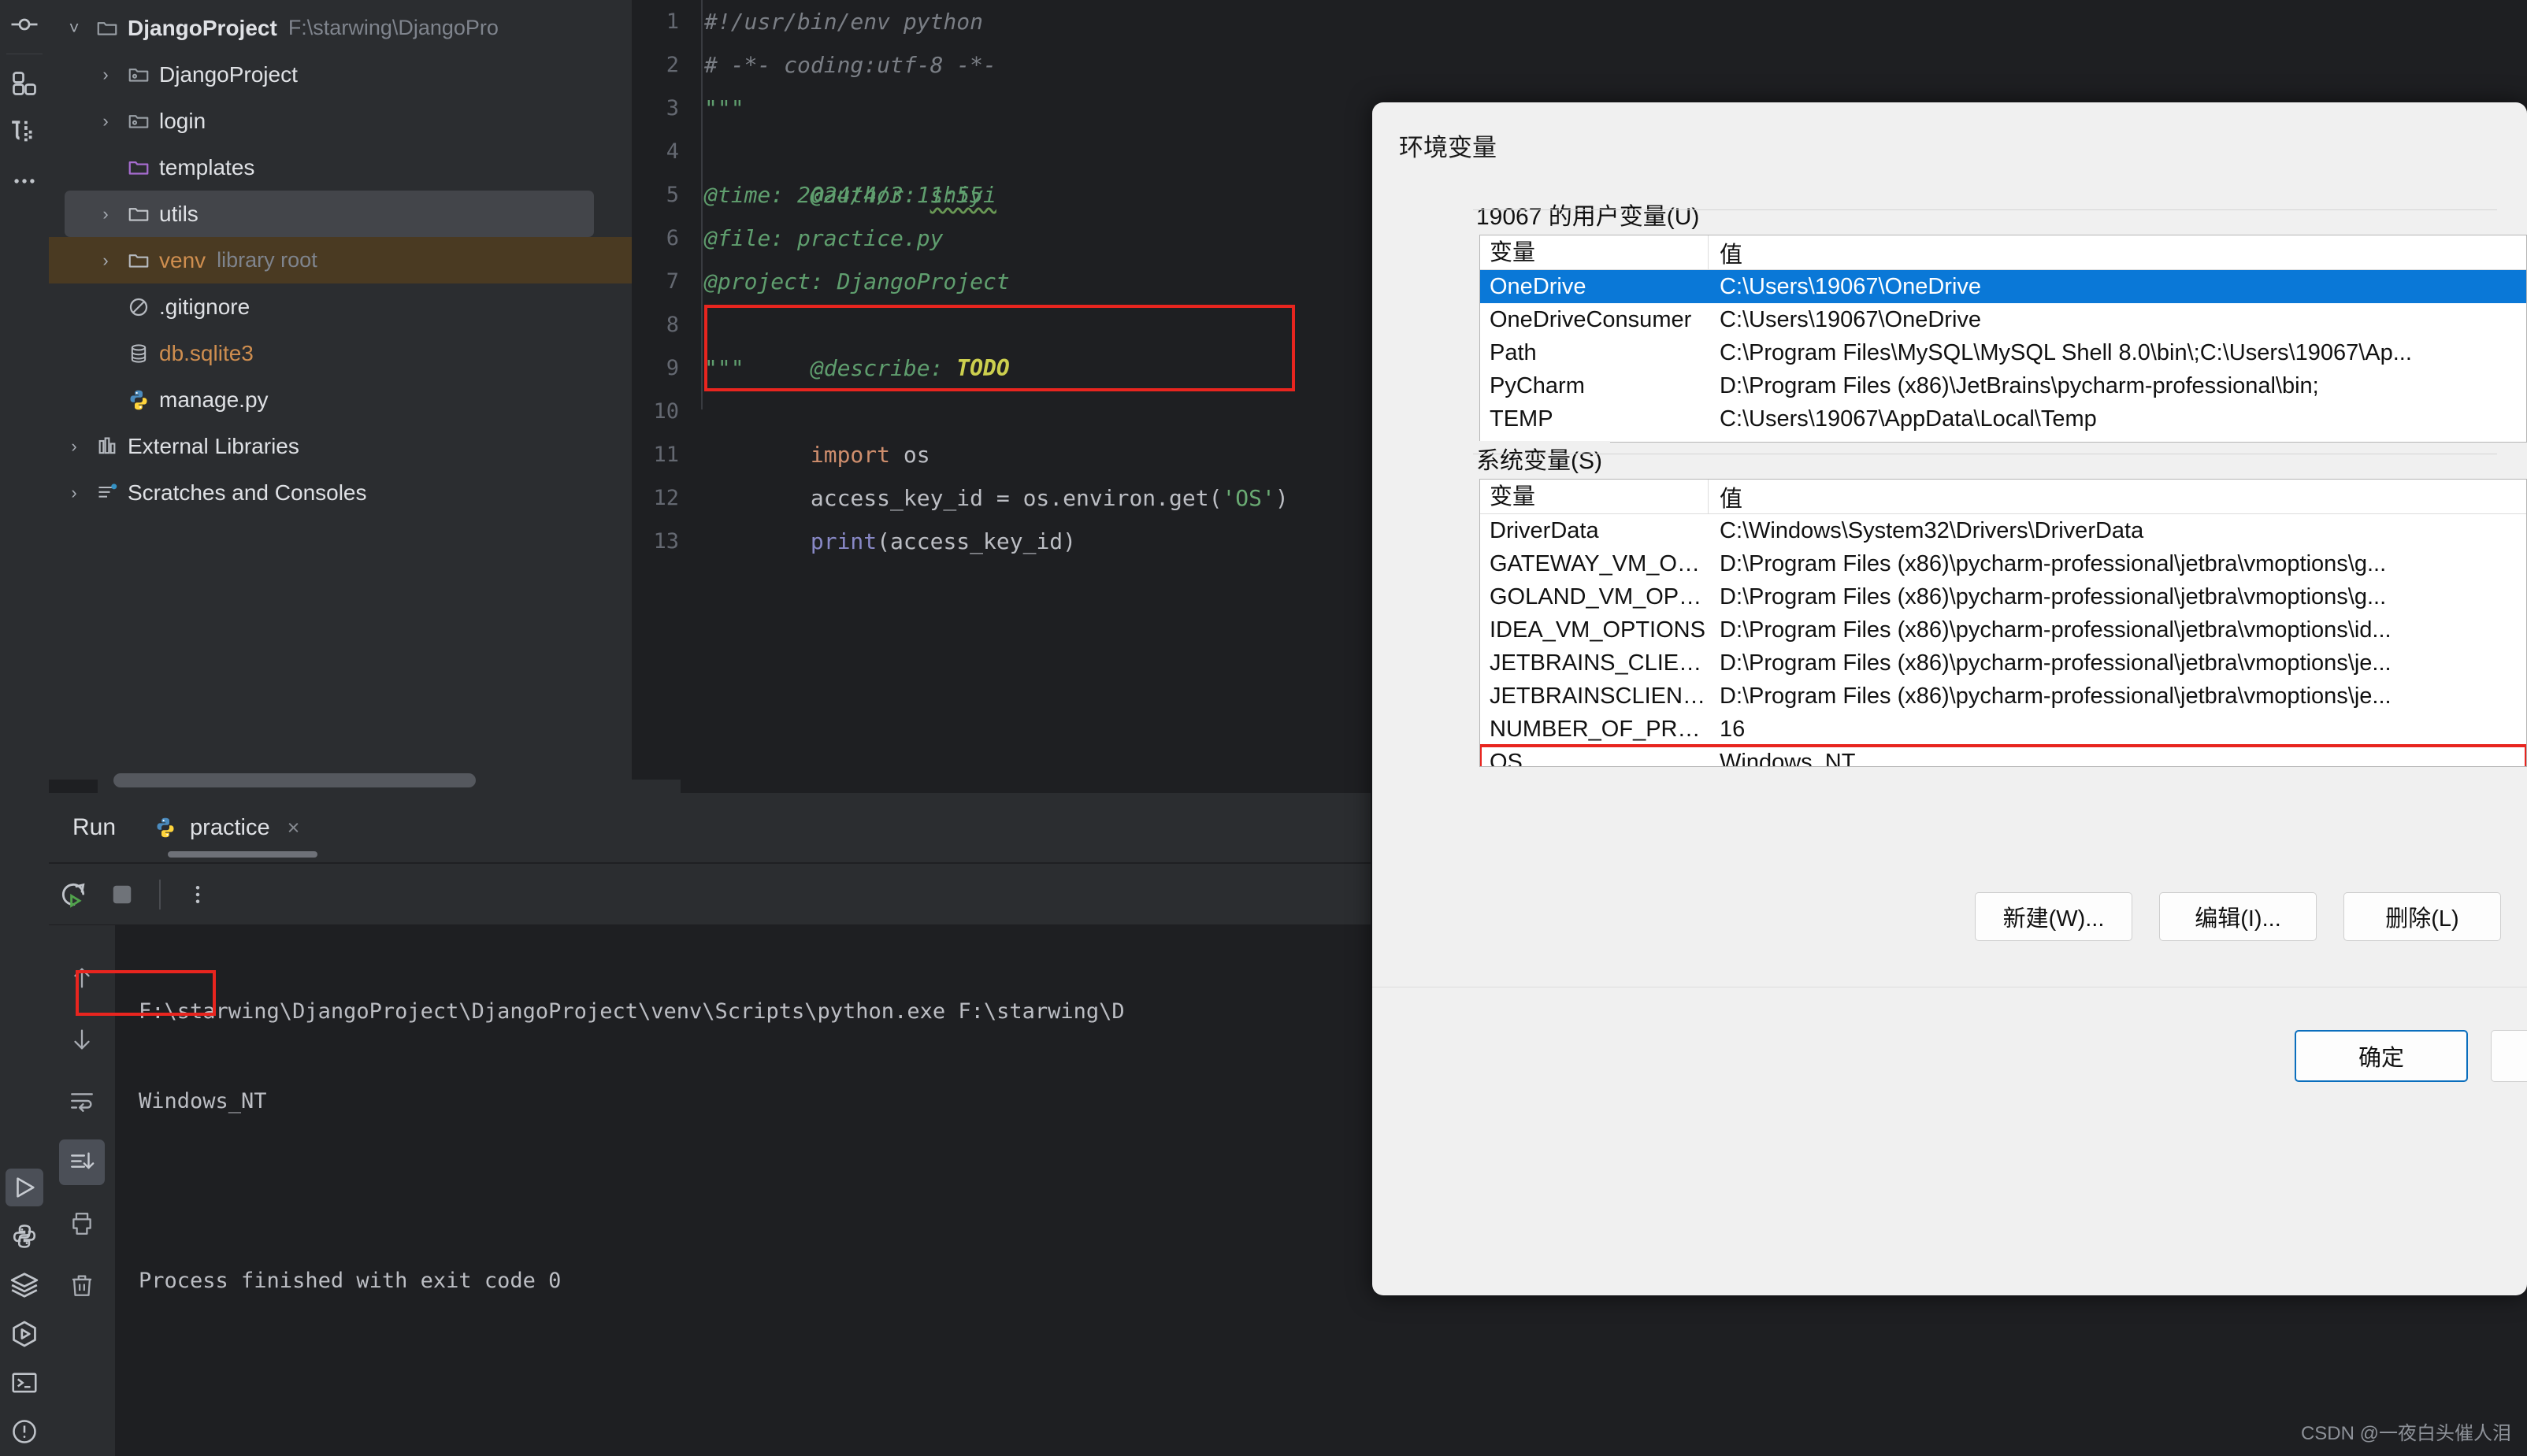 This screenshot has width=2527, height=1456. Describe the element at coordinates (1588, 214) in the screenshot. I see `user-variables-group-label: 19067 的用户变量(U)` at that location.